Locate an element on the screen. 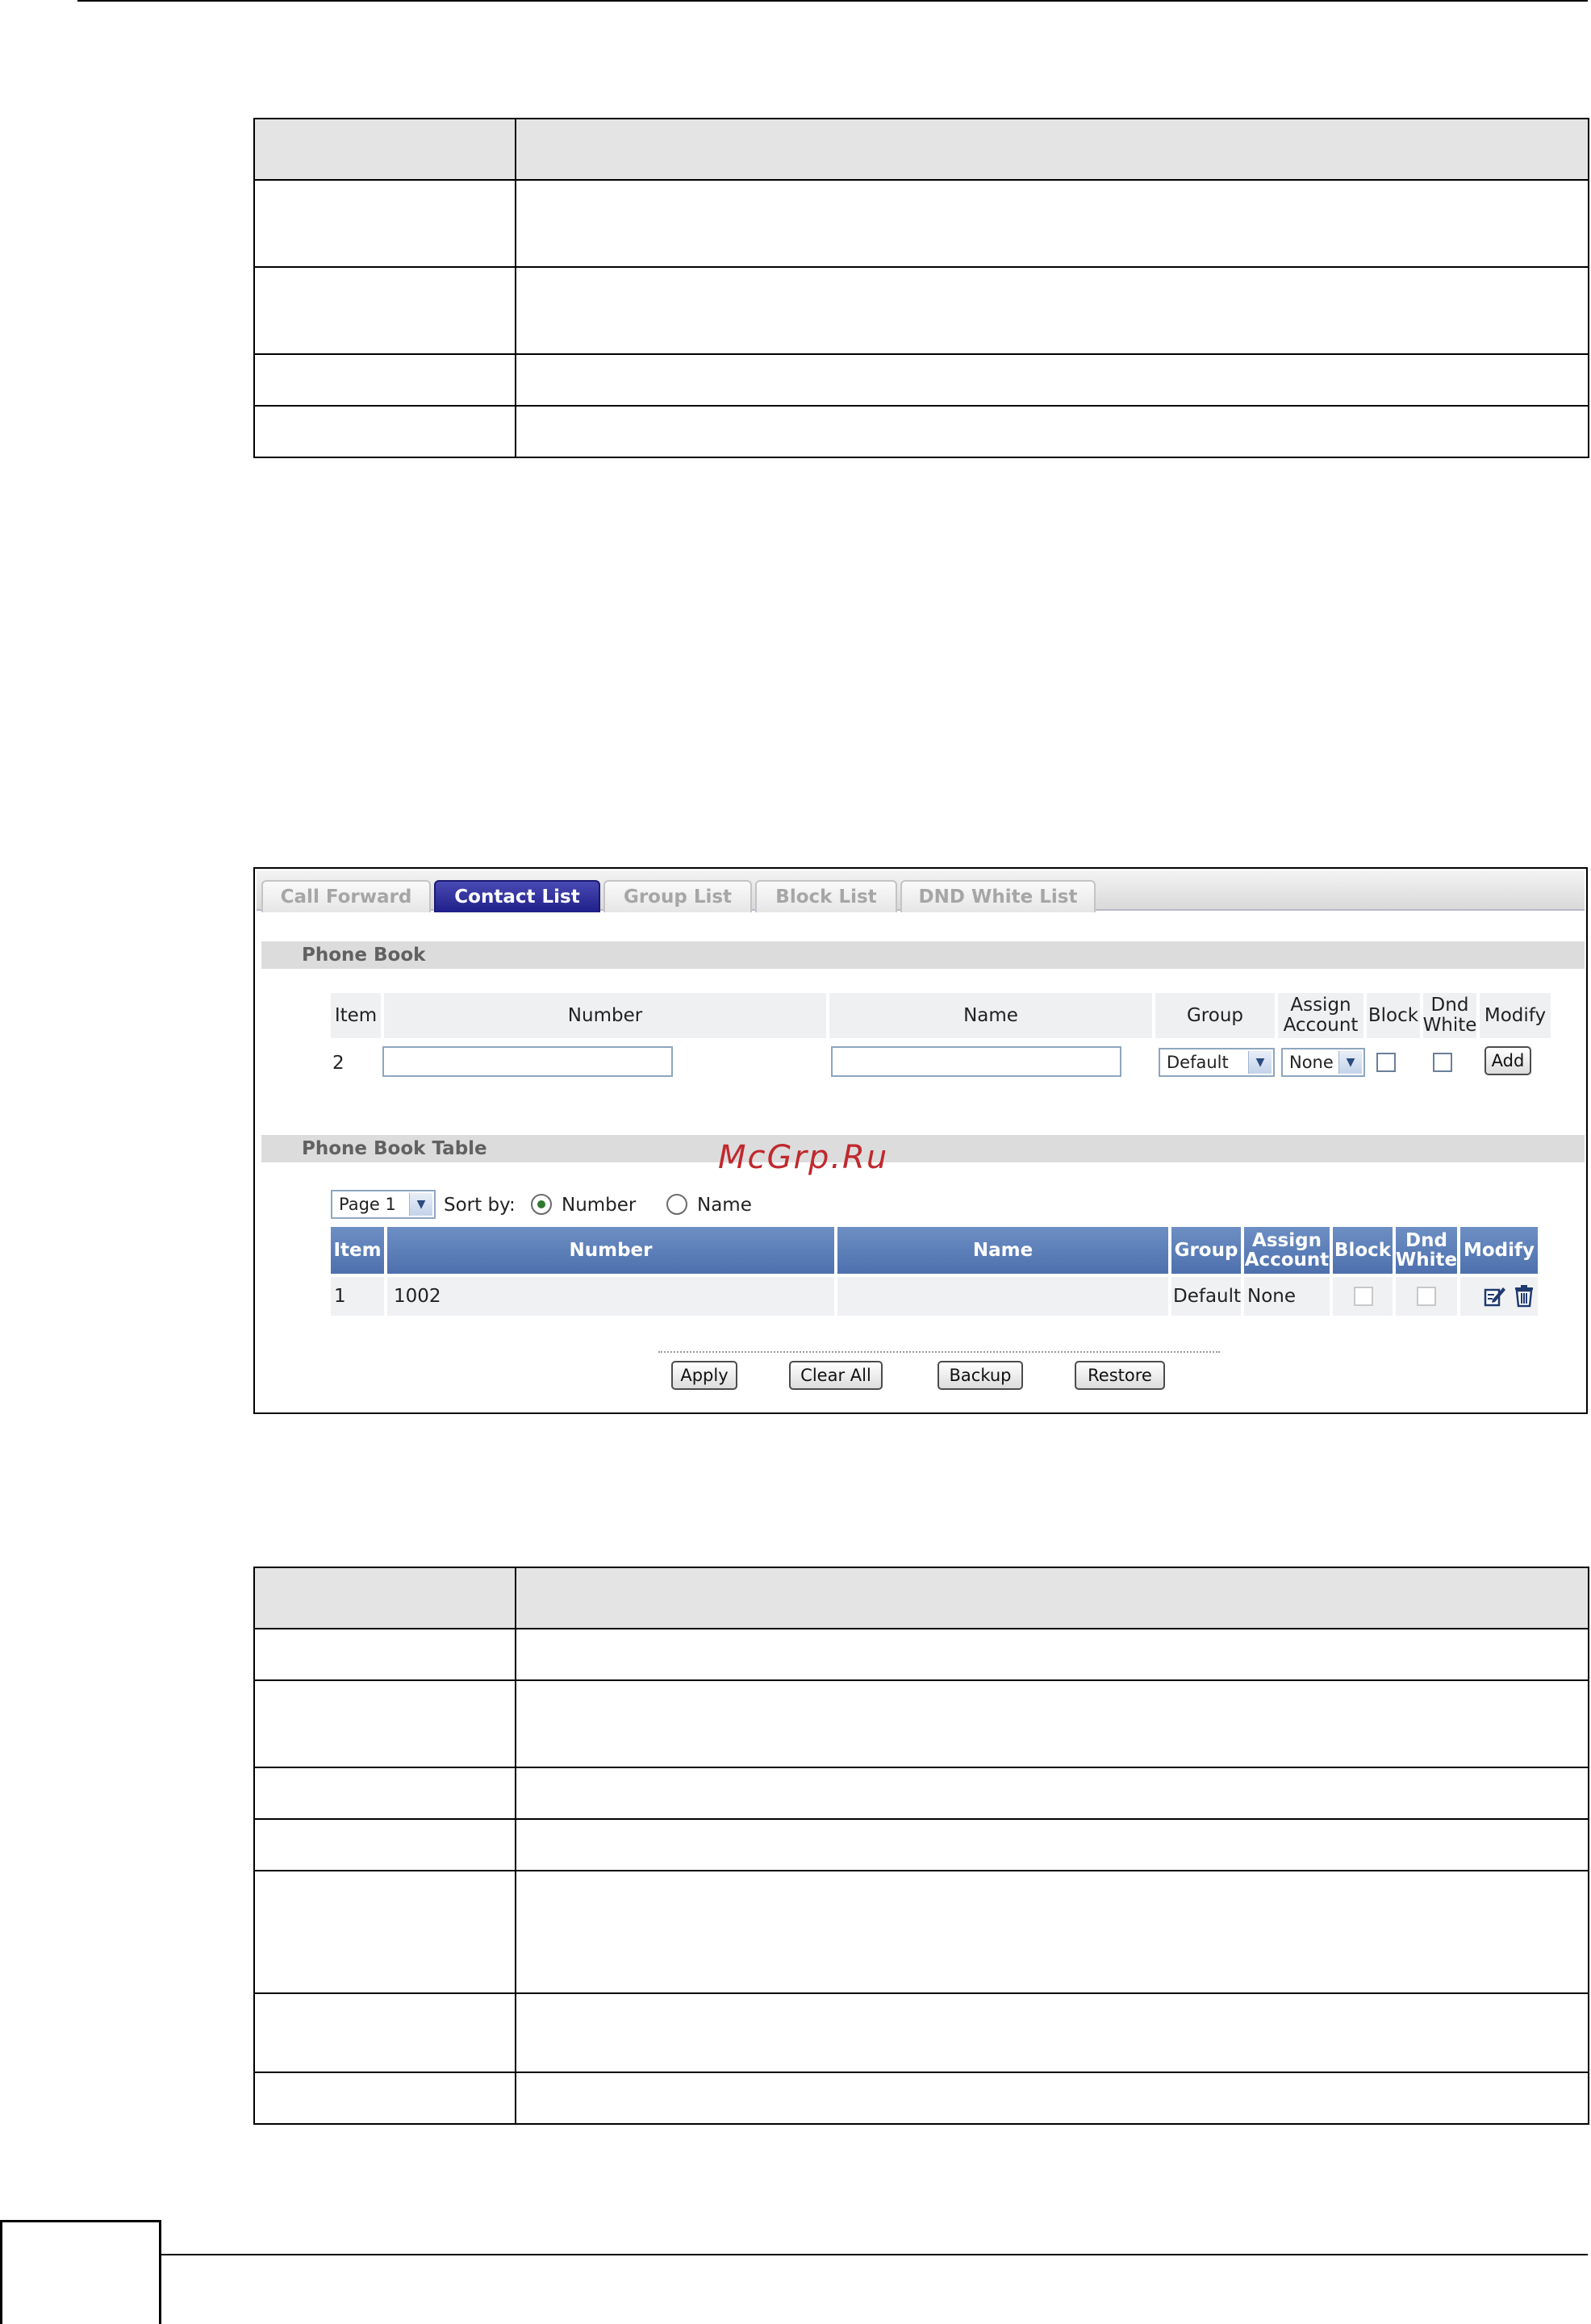 This screenshot has width=1591, height=2324. pb-group-select: Default ▼ is located at coordinates (1217, 1062).